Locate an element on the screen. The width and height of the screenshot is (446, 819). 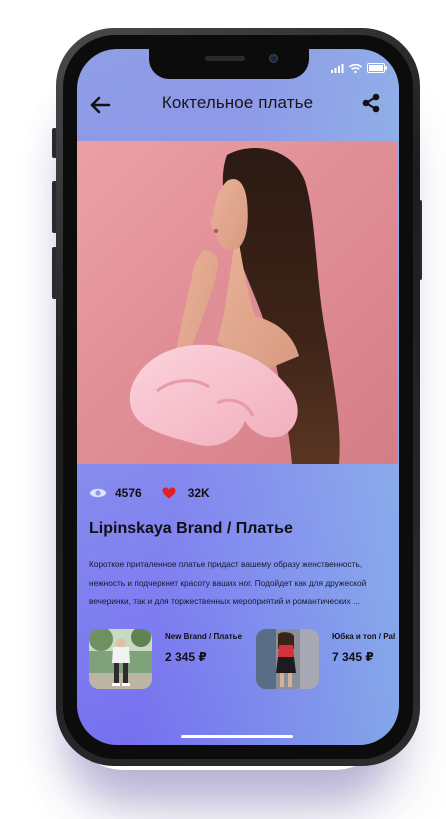
battery-icon is located at coordinates (377, 68).